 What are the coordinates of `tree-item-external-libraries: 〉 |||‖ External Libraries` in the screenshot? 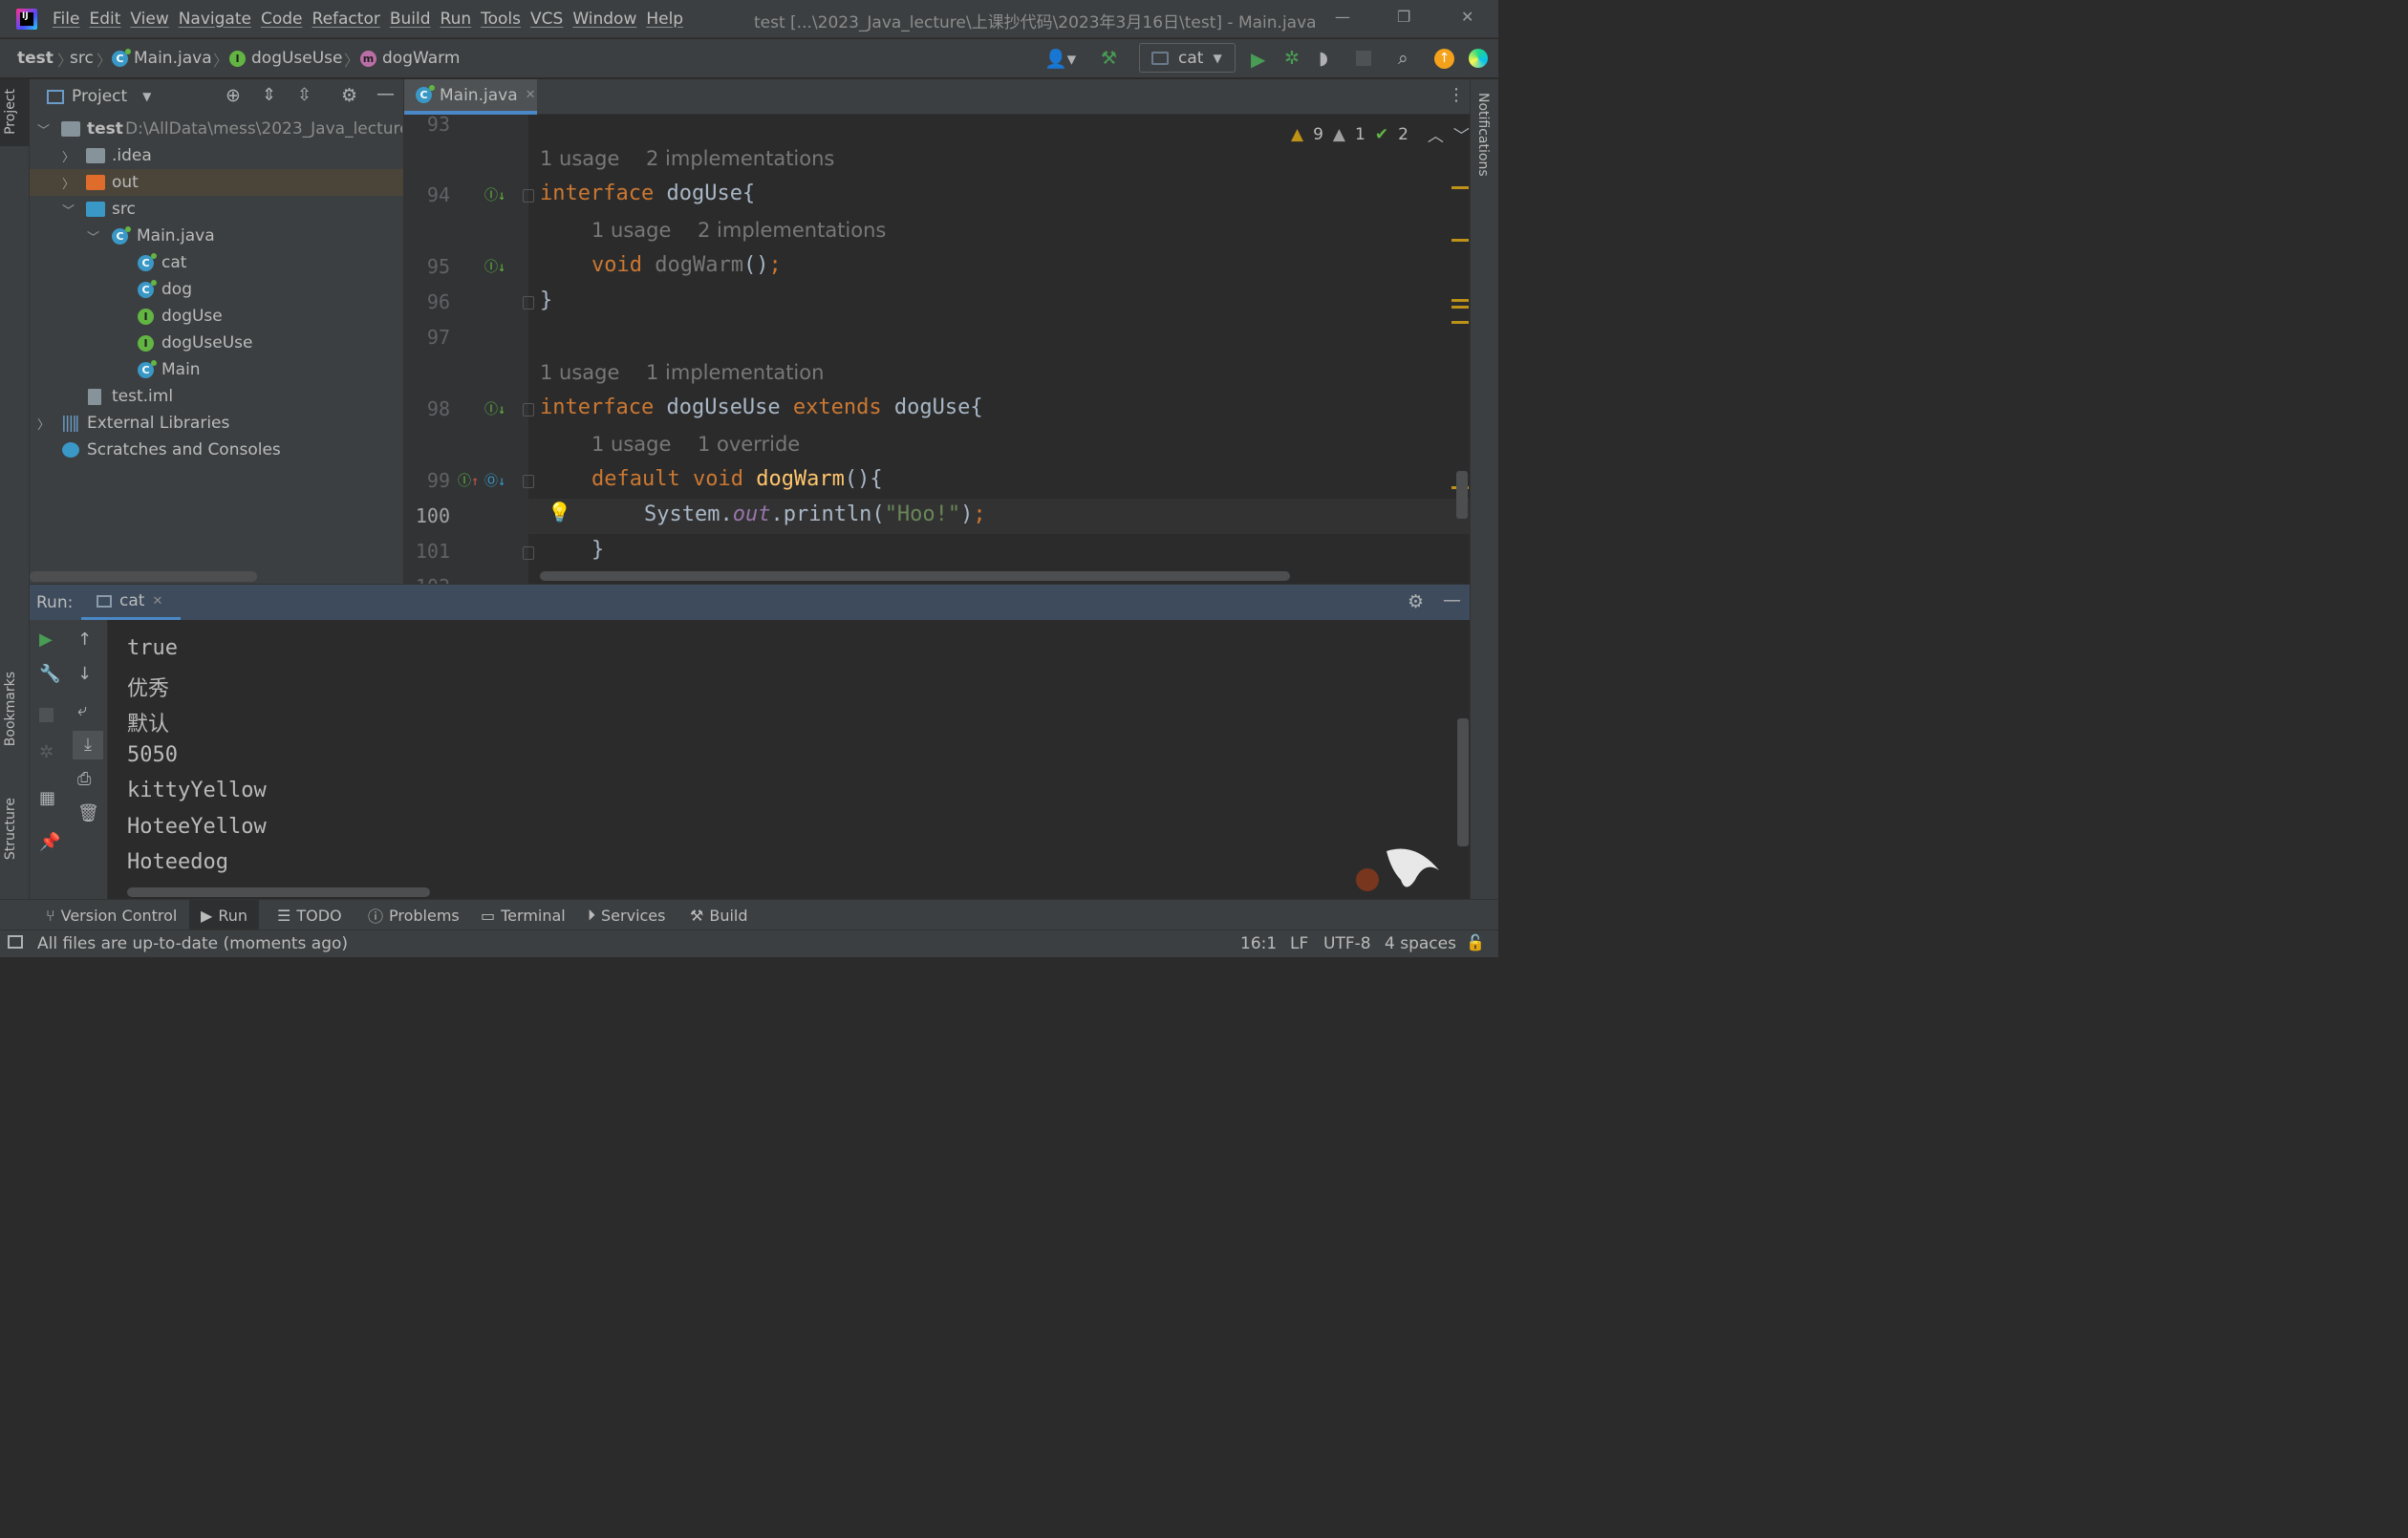 It's located at (217, 424).